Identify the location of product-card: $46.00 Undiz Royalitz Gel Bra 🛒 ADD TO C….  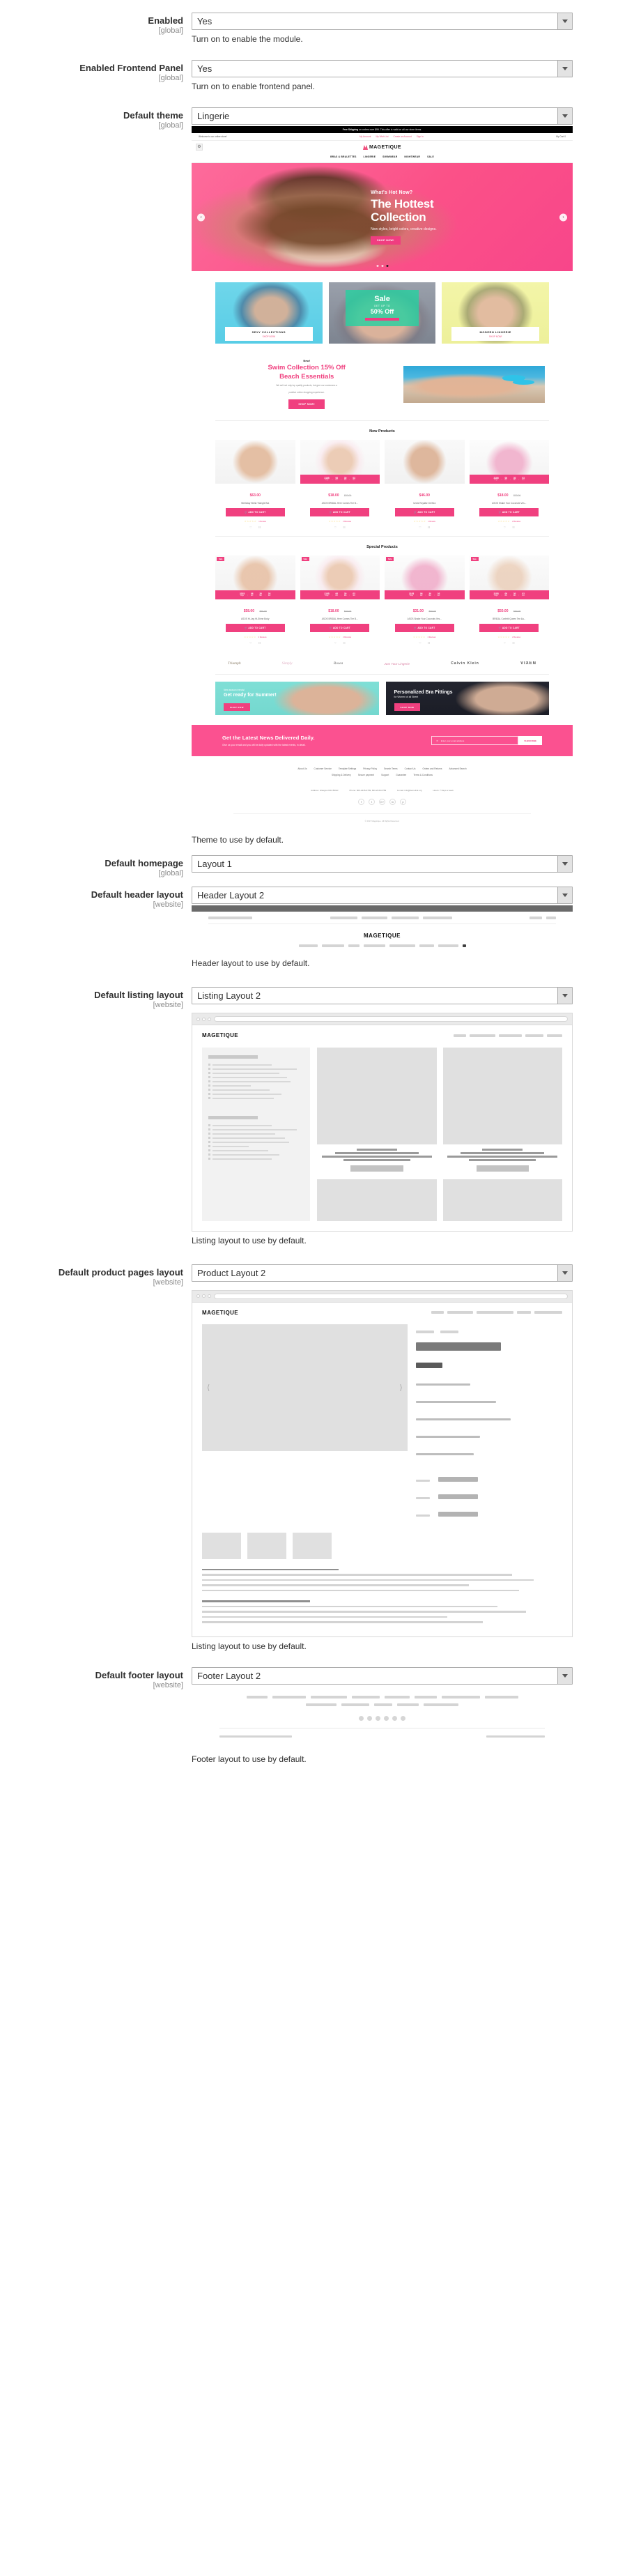
(425, 485).